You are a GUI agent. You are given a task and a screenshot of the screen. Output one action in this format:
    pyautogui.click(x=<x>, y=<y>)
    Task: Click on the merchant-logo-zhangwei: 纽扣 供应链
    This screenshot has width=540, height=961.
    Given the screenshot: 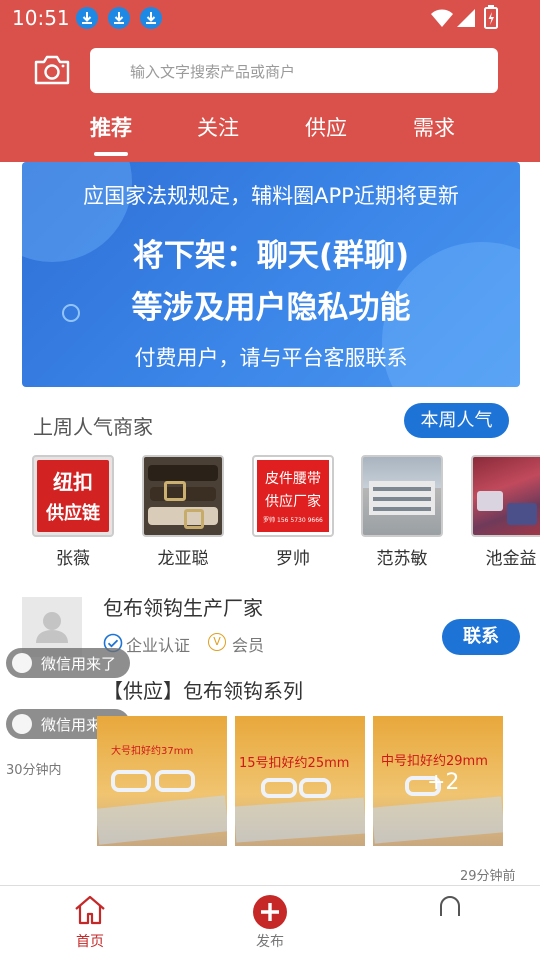 What is the action you would take?
    pyautogui.click(x=73, y=496)
    